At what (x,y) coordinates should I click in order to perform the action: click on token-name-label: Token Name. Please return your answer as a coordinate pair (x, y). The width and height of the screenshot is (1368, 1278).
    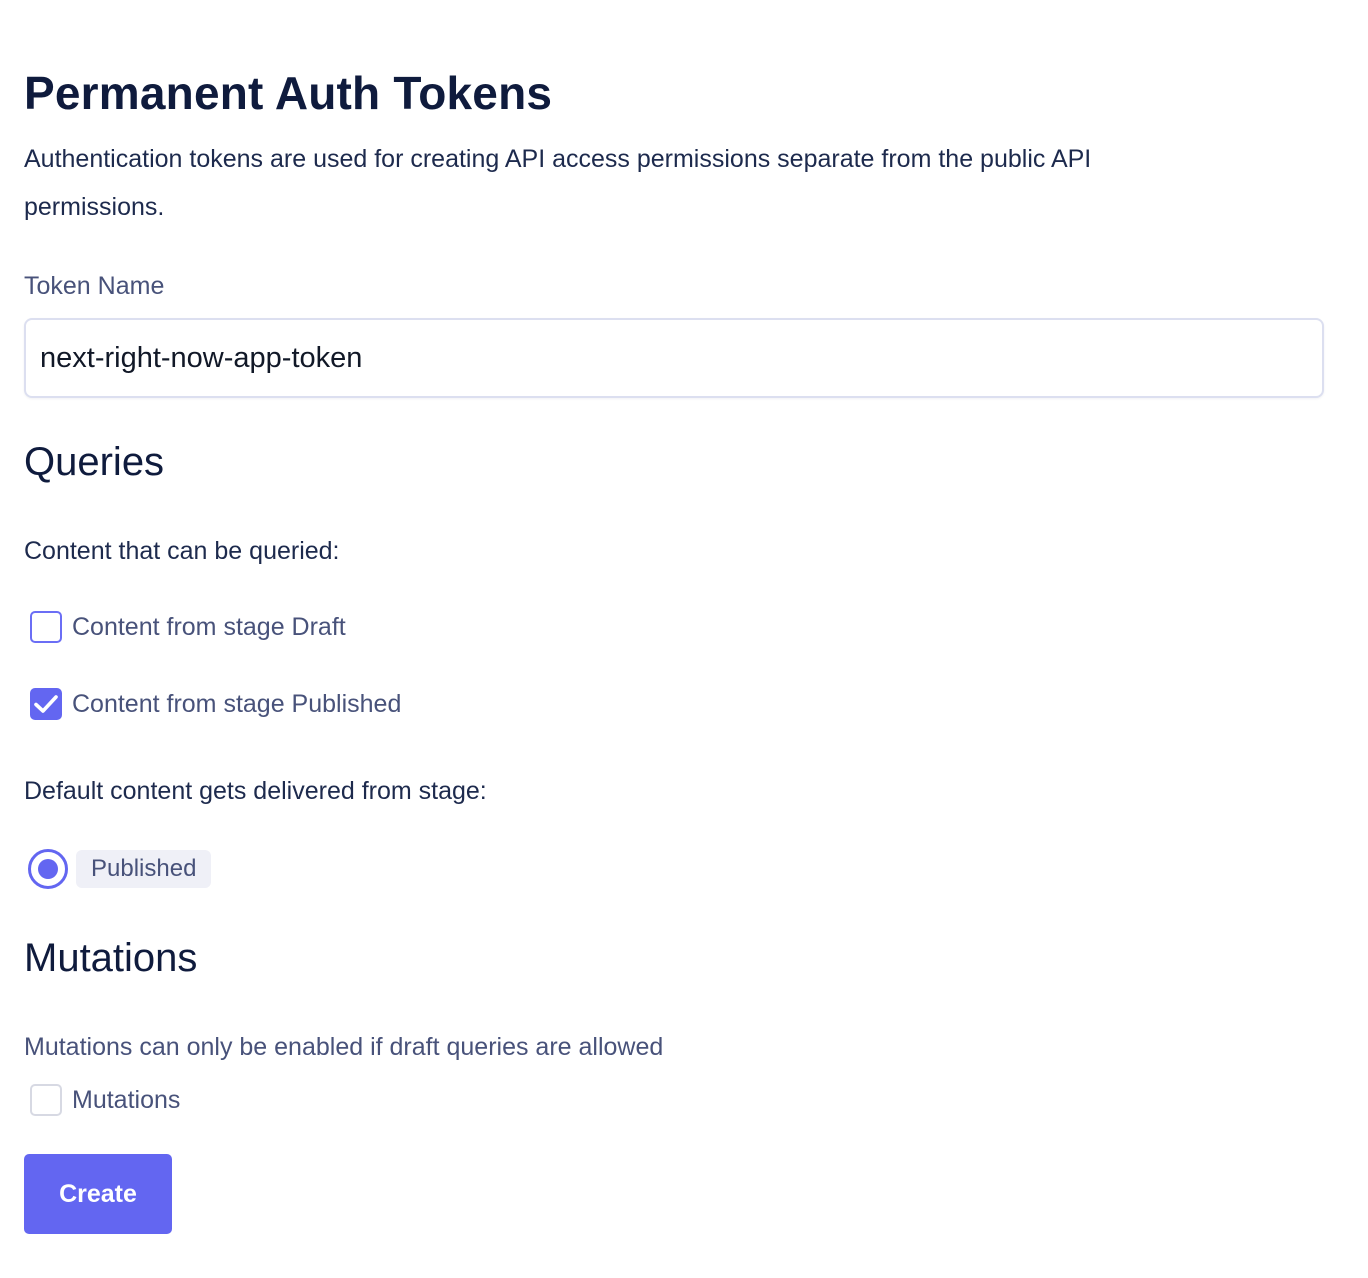
    Looking at the image, I should click on (94, 286).